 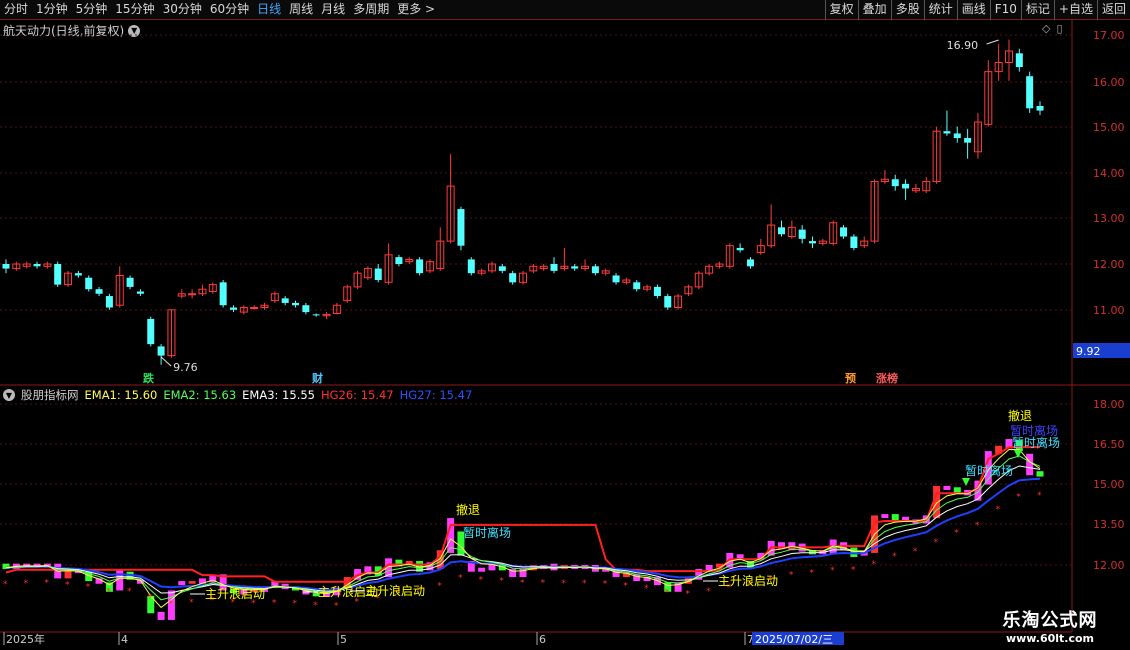 What do you see at coordinates (887, 378) in the screenshot?
I see `event-marker: 涨榜` at bounding box center [887, 378].